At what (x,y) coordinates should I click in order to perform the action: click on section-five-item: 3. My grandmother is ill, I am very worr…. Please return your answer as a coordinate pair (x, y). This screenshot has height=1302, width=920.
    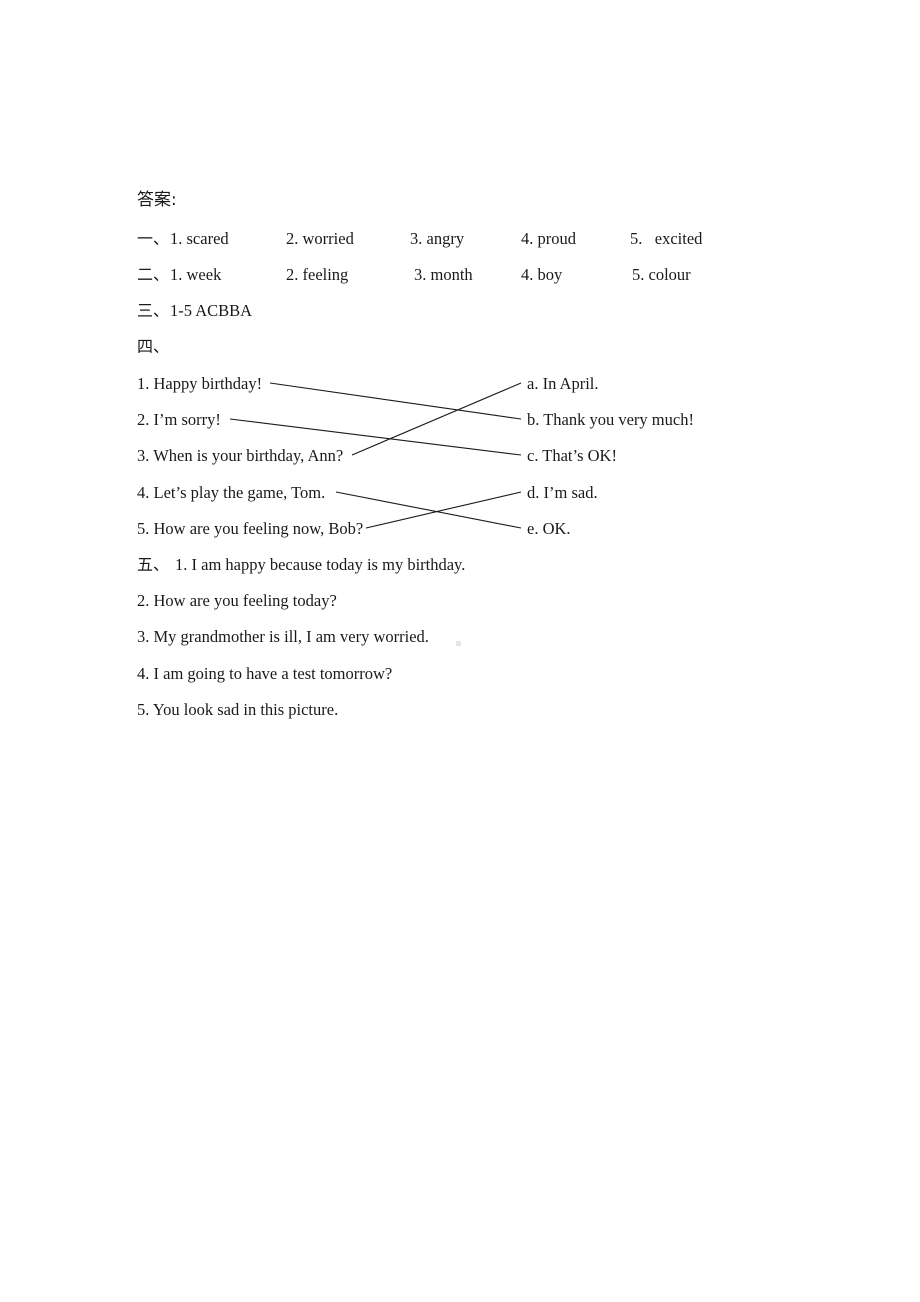
    Looking at the image, I should click on (283, 636).